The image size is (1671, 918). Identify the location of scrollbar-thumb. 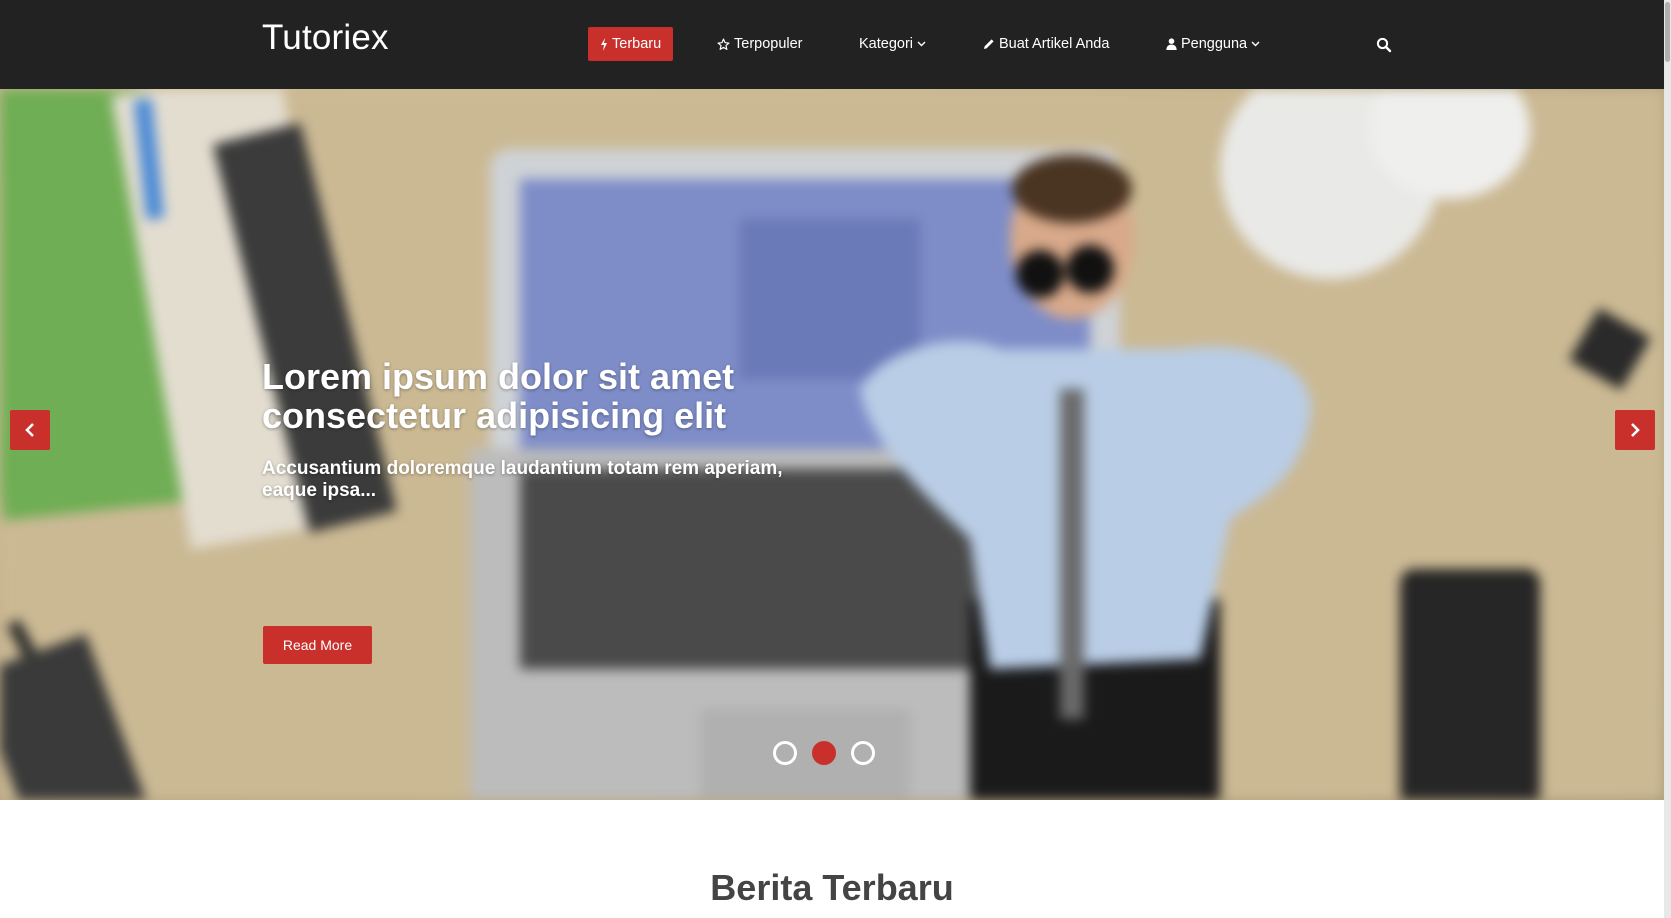
(1667, 32).